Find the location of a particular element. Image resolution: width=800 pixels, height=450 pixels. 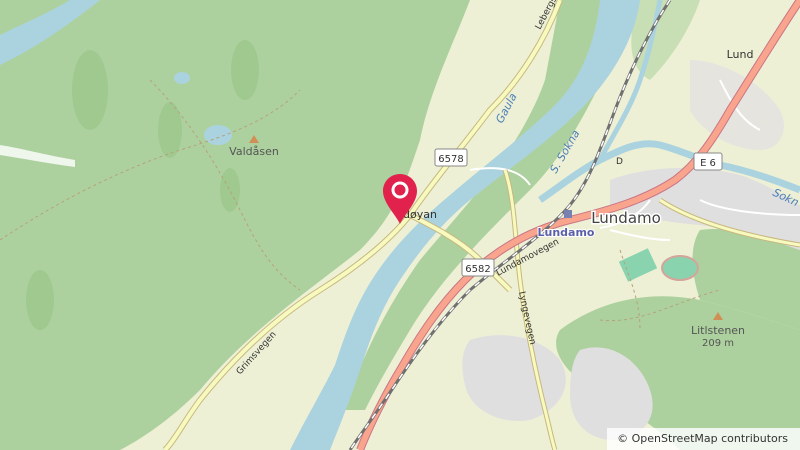

place-label-valdasen: Valdåsen is located at coordinates (254, 151).